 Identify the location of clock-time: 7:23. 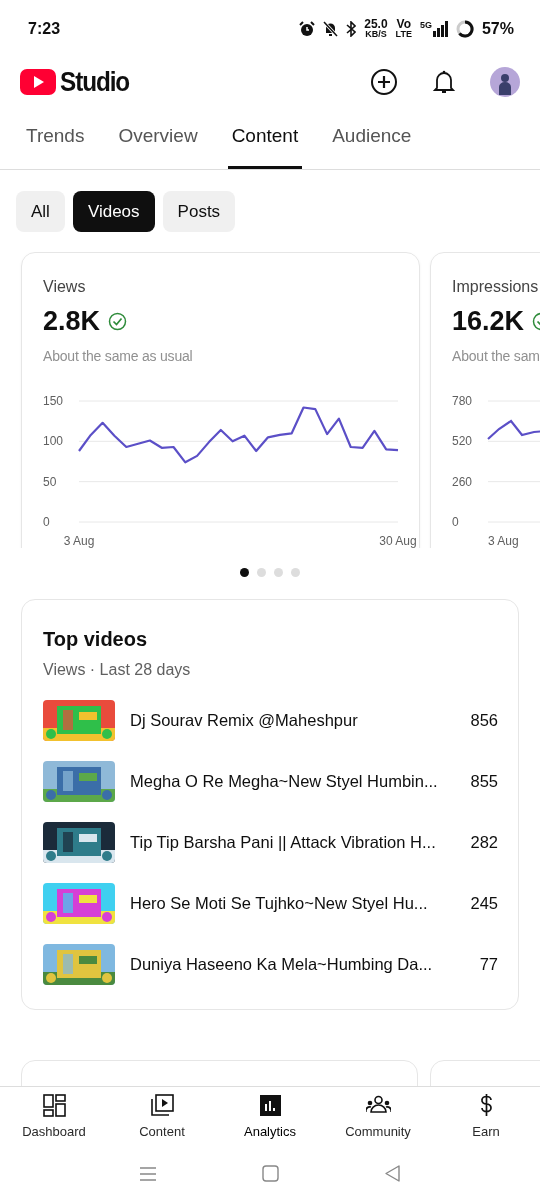
(44, 28).